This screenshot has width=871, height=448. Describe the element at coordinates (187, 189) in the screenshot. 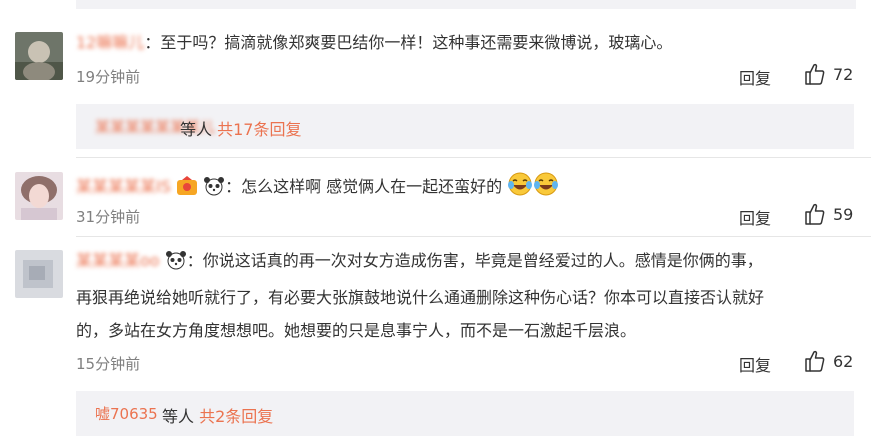

I see `member-badge-icon` at that location.